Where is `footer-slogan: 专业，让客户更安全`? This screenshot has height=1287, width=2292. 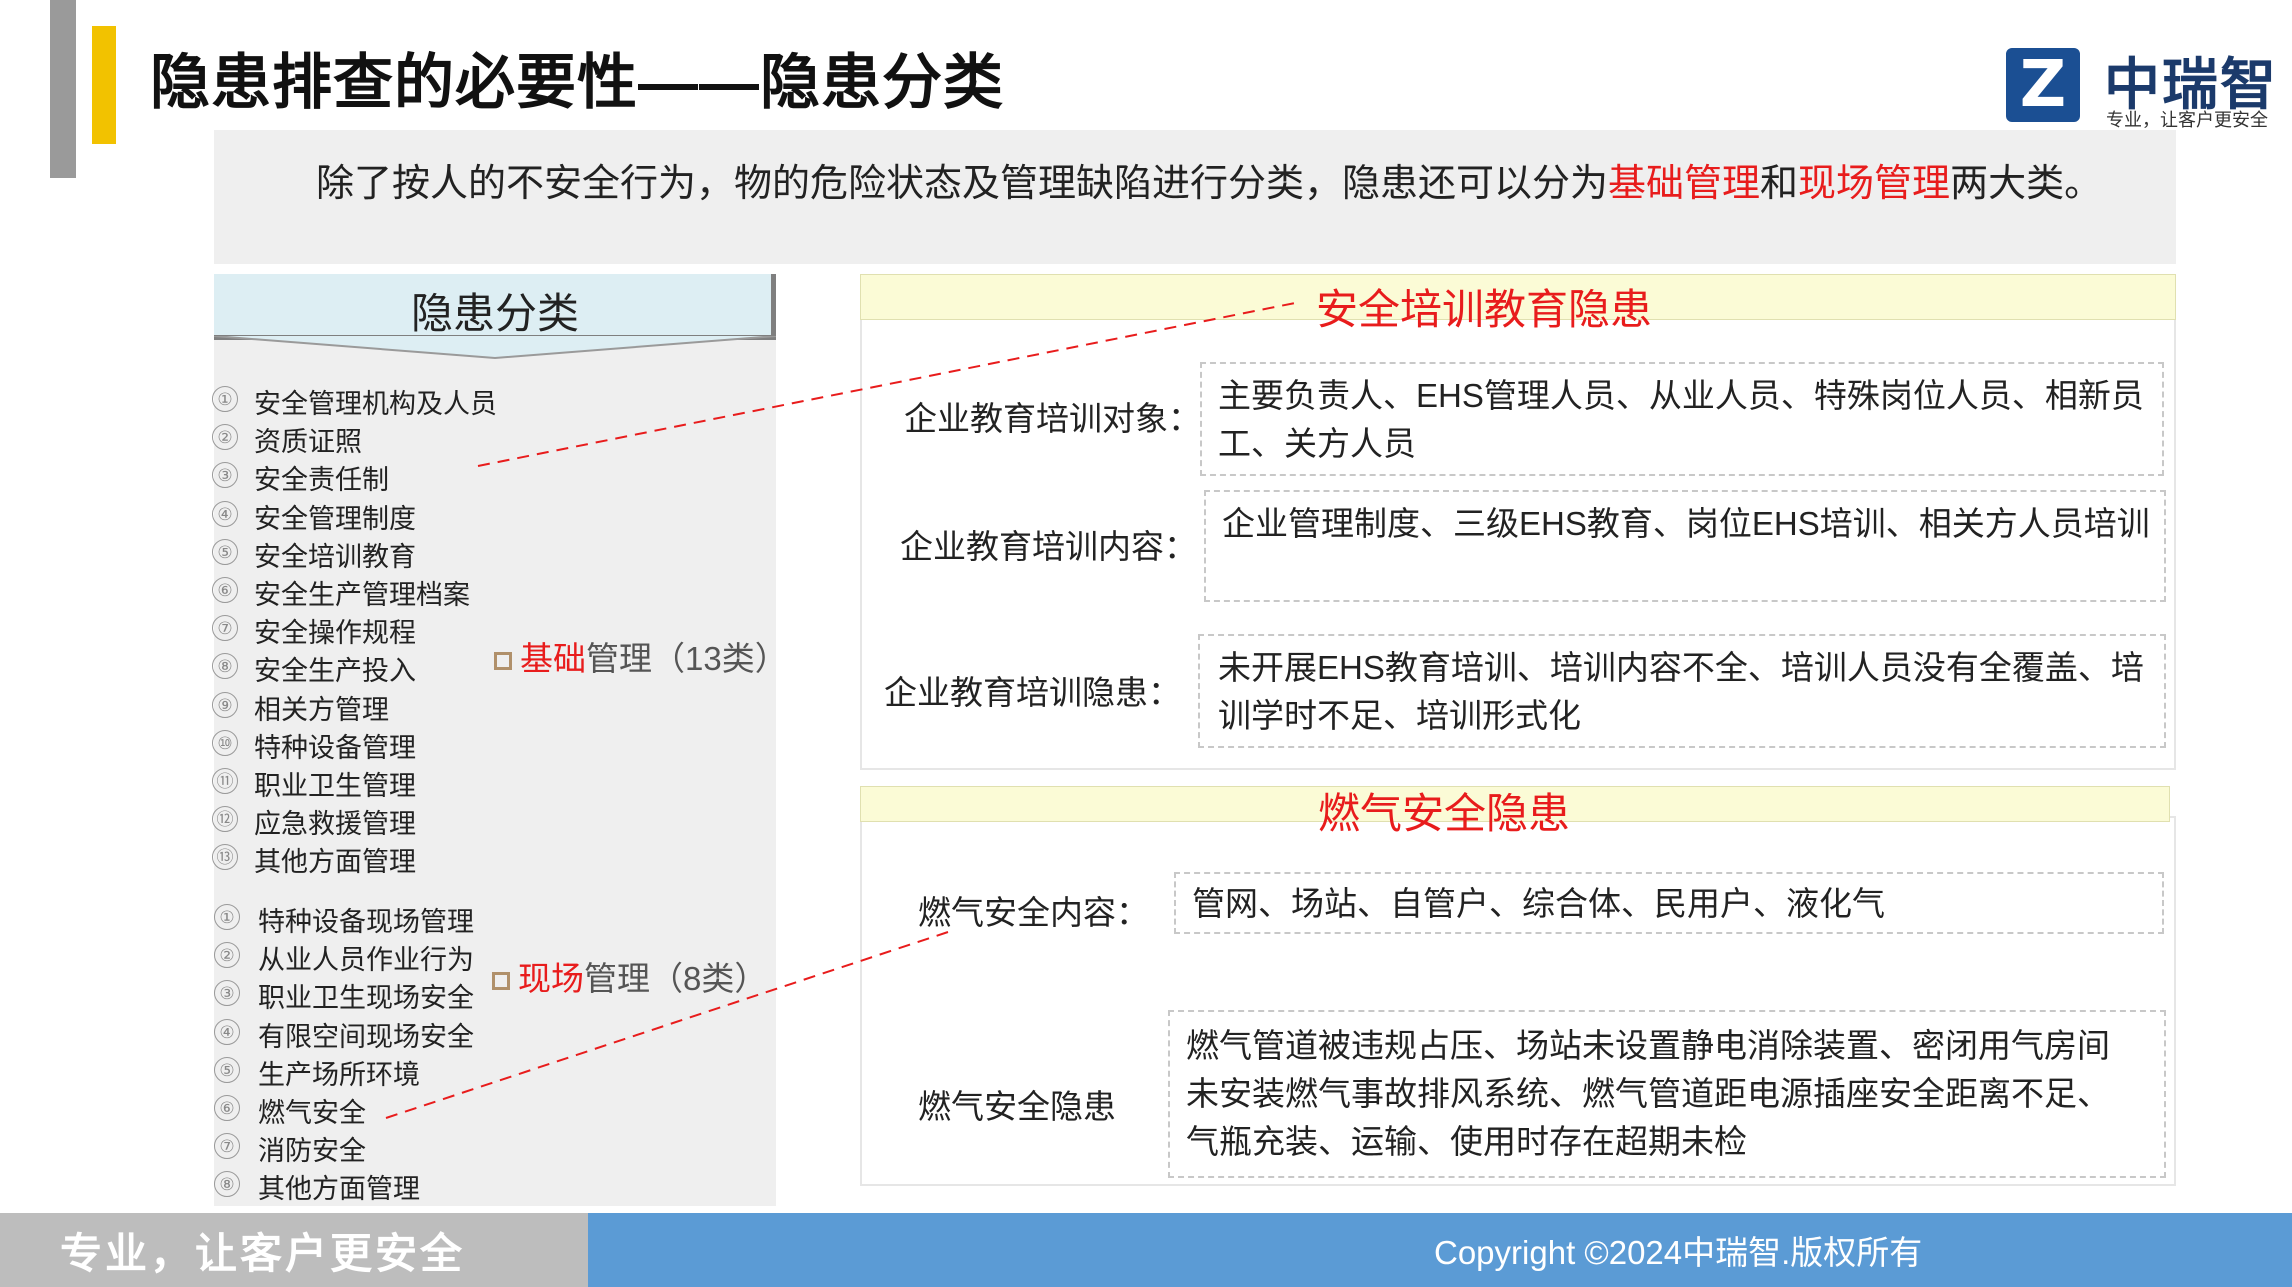 footer-slogan: 专业，让客户更安全 is located at coordinates (263, 1253).